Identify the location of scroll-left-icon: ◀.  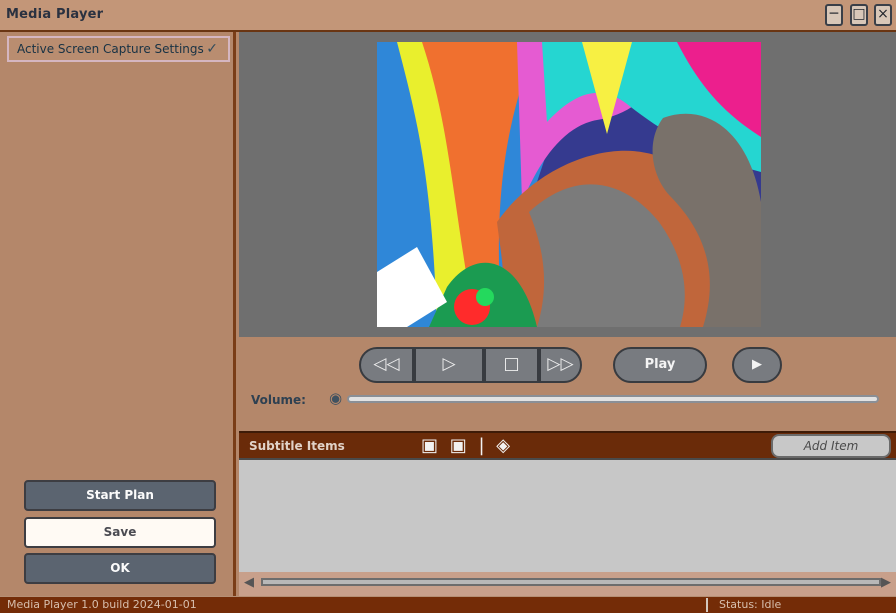
(249, 582).